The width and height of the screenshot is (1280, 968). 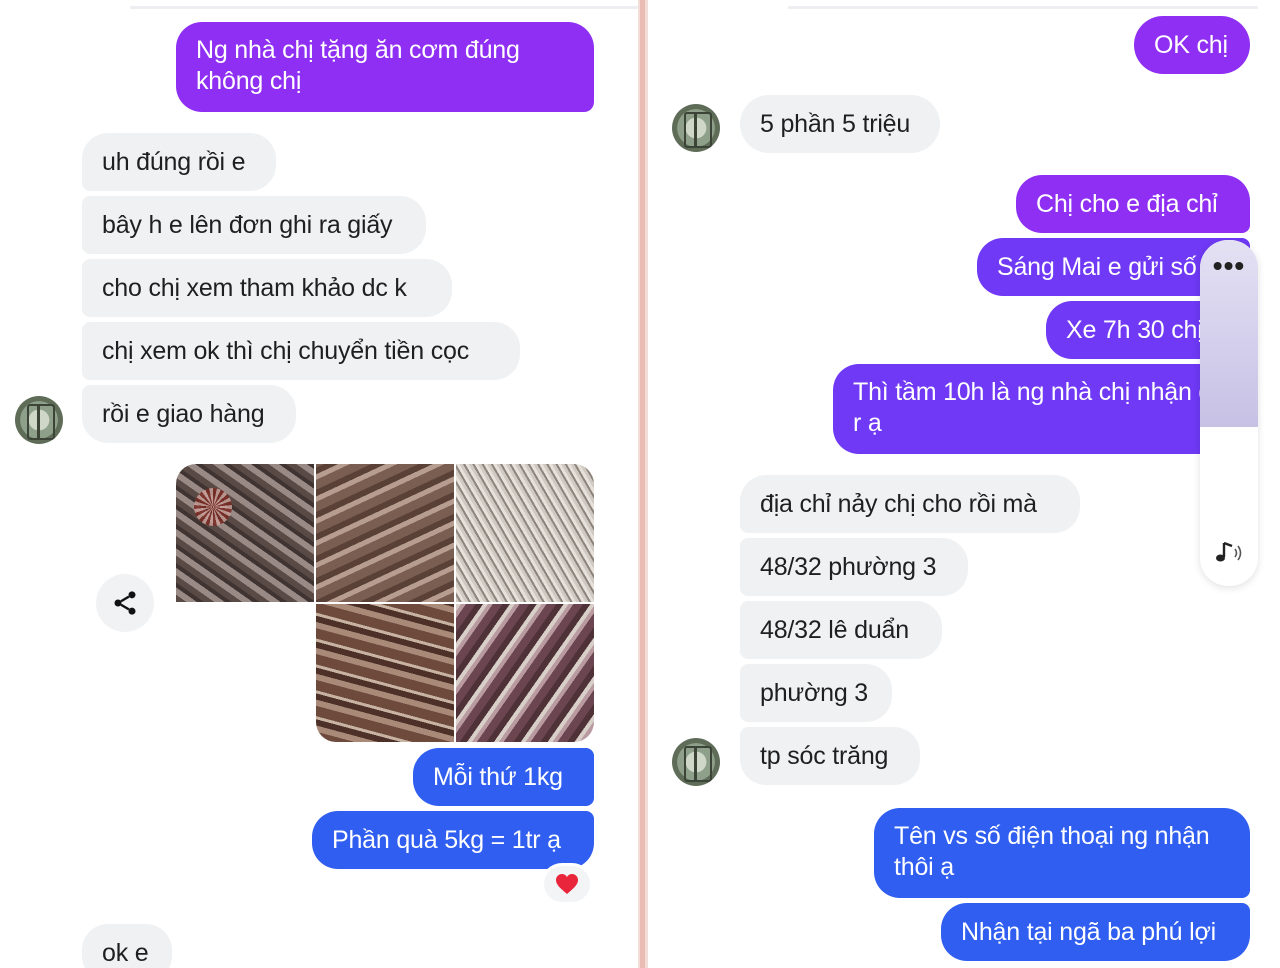 I want to click on message-text: Tên vs số điện thoại ng nhận thôi ạ, so click(x=1052, y=851).